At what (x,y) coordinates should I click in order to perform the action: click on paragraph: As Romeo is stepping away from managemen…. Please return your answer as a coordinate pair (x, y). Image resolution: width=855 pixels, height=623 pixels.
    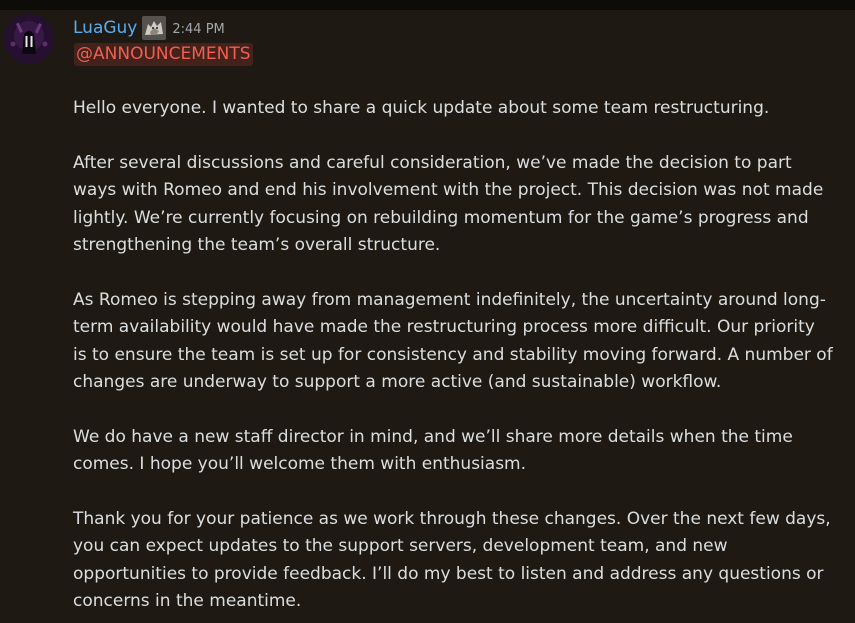
    Looking at the image, I should click on (453, 341).